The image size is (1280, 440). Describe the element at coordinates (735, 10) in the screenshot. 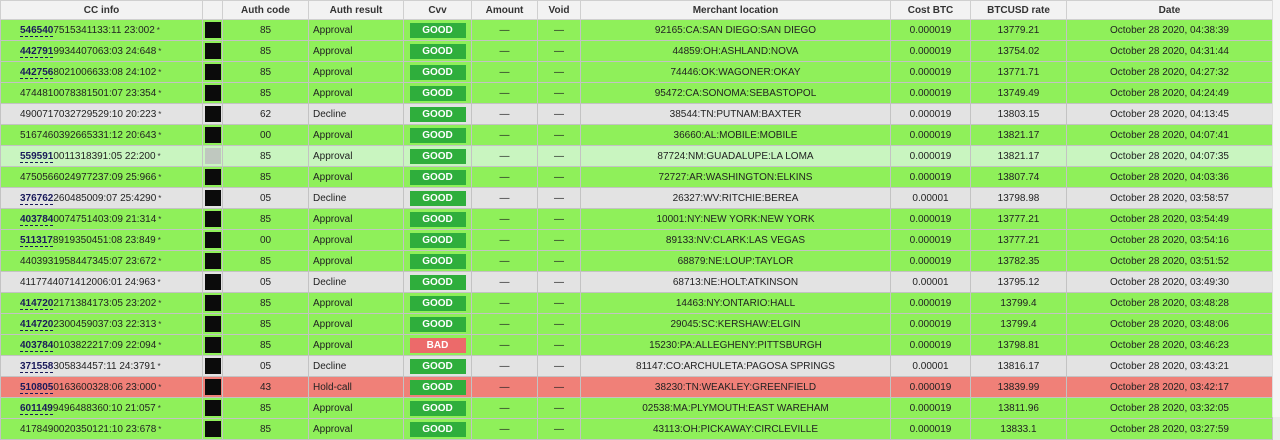

I see `column-header-merchant-location: Merchant location` at that location.